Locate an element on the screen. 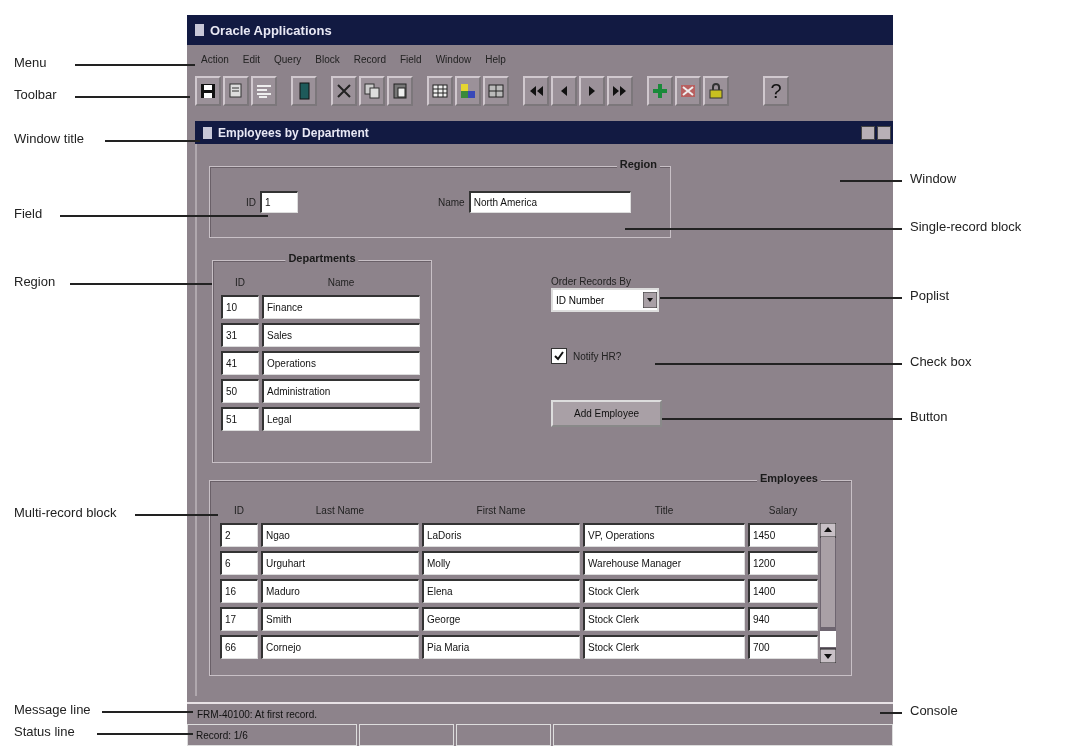  cut-button is located at coordinates (344, 91).